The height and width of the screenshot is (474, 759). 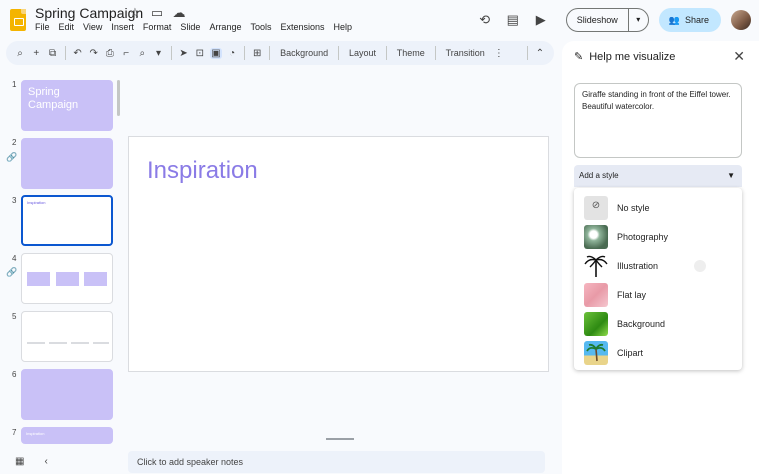 What do you see at coordinates (122, 27) in the screenshot?
I see `menu-insert: Insert` at bounding box center [122, 27].